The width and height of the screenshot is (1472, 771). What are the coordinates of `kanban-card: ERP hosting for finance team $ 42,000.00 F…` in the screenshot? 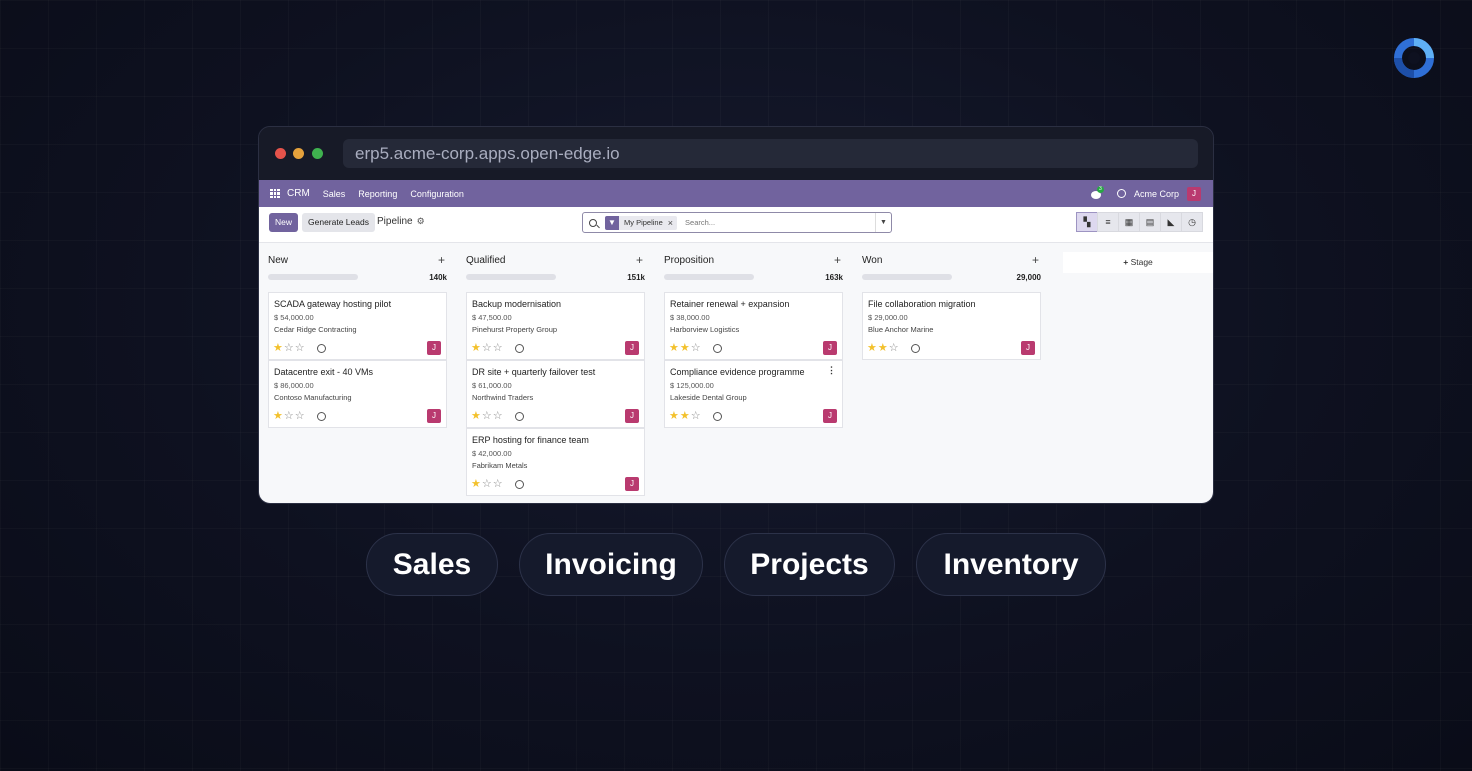 It's located at (555, 462).